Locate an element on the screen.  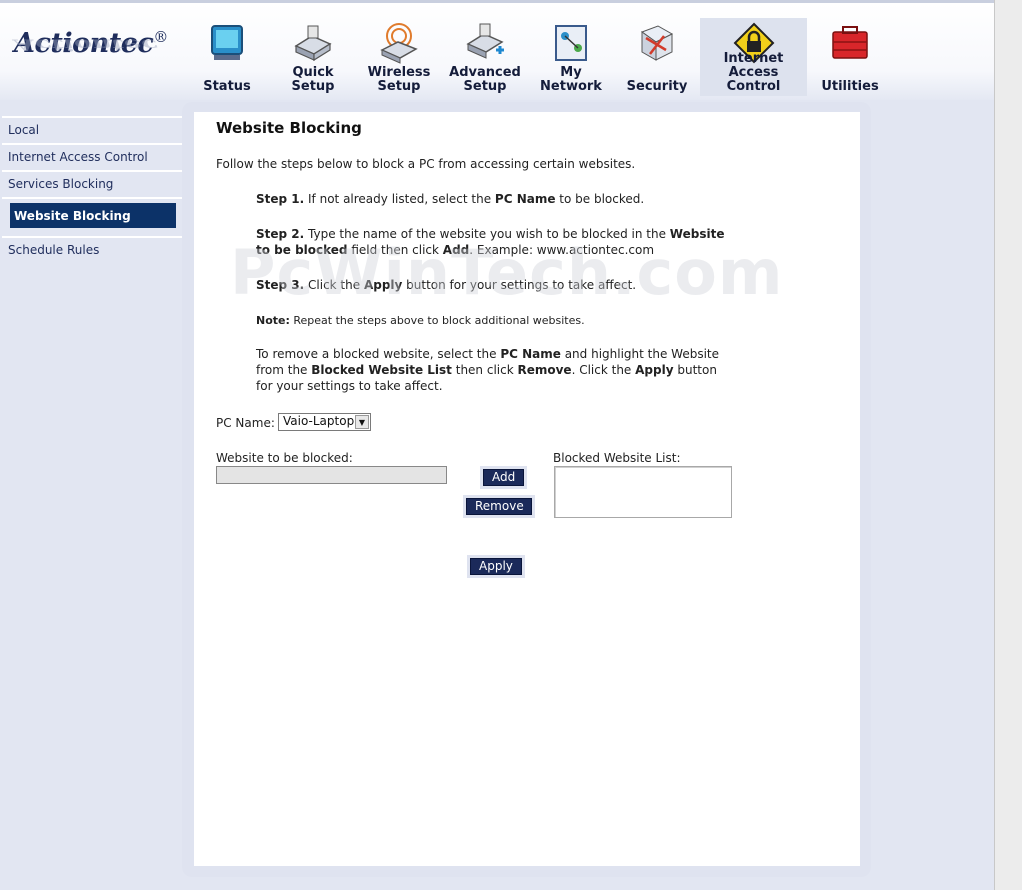
website-to-block-label: Website to be blocked: is located at coordinates (284, 458).